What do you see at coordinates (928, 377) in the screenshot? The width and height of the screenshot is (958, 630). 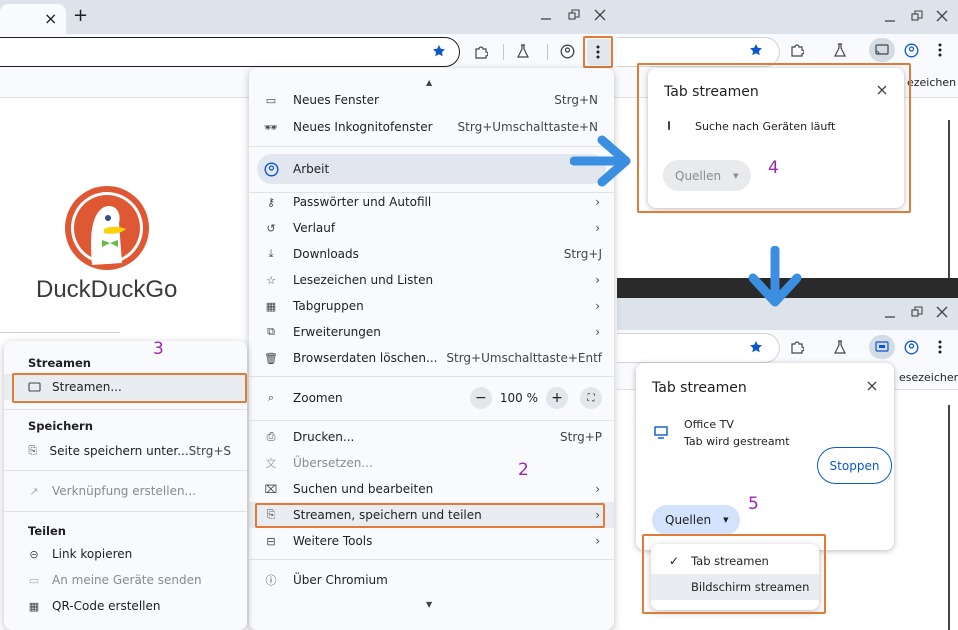 I see `bookmarks-label-partial: esezeichen` at bounding box center [928, 377].